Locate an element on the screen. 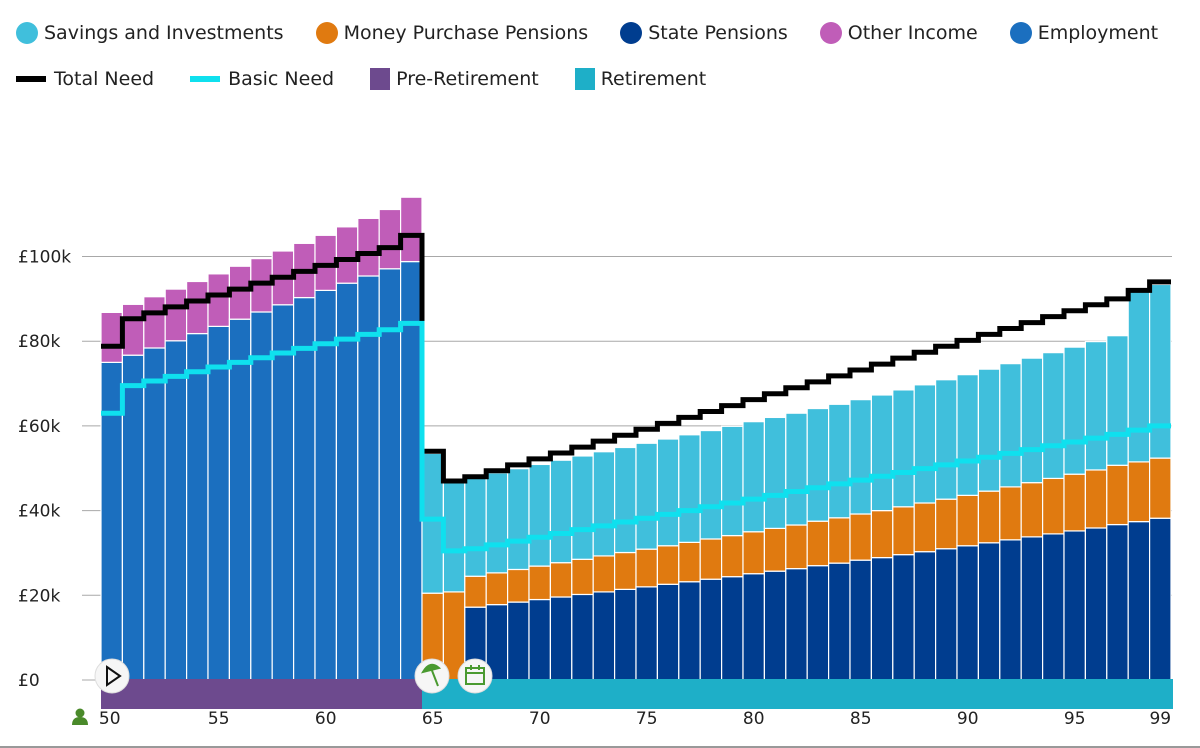 The height and width of the screenshot is (748, 1200). x-tick-label: 99 is located at coordinates (1160, 719).